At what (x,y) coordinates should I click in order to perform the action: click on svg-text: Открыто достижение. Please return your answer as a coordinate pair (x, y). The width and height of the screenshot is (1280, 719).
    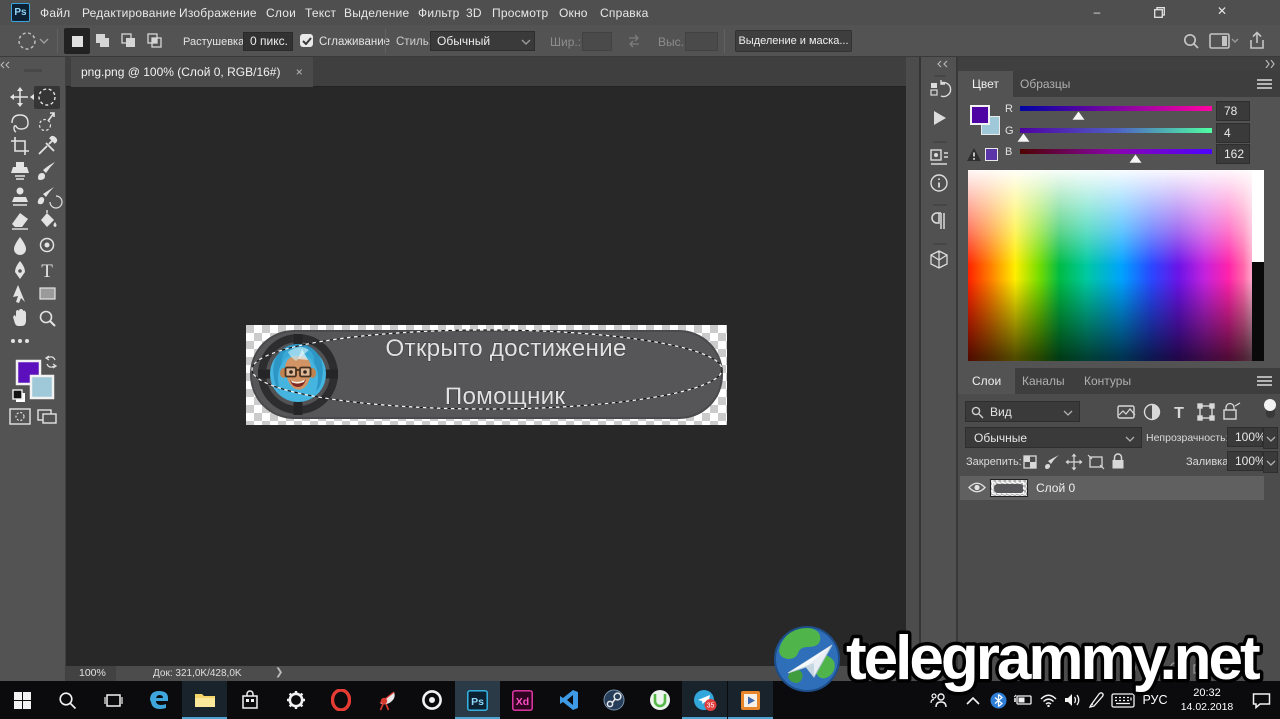
    Looking at the image, I should click on (505, 348).